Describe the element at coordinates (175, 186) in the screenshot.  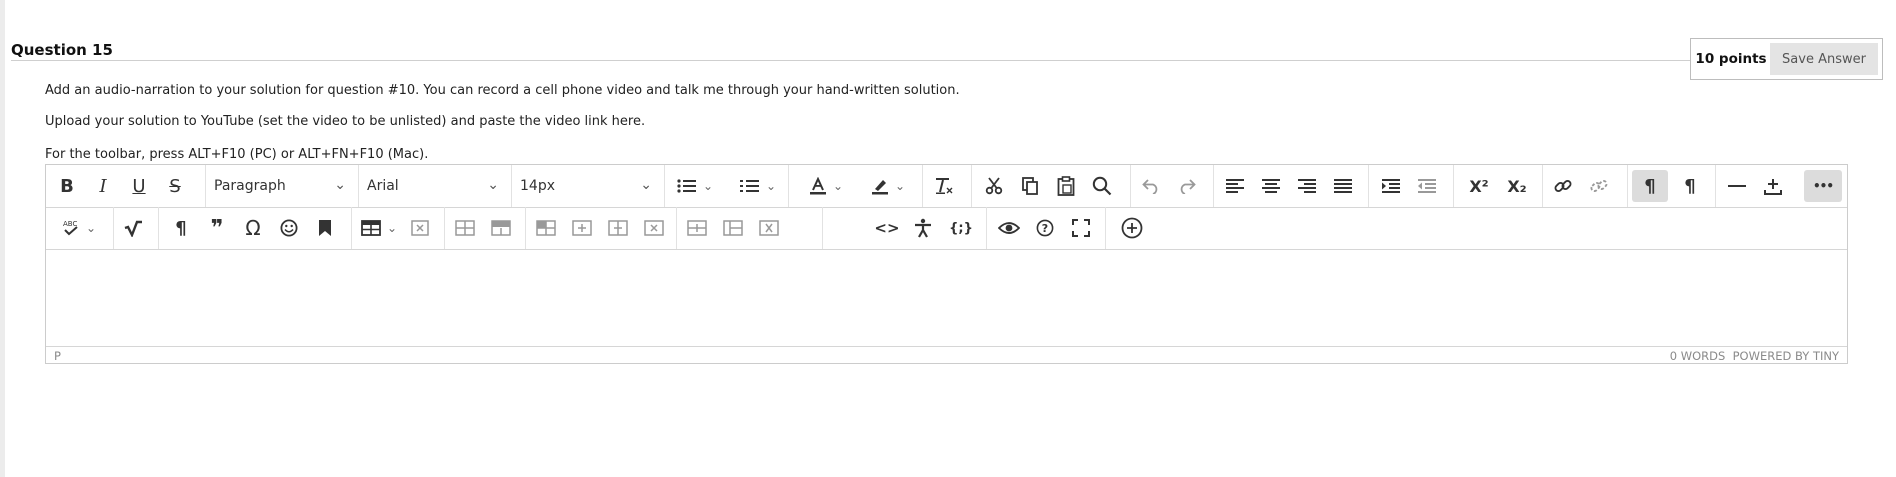
I see `strikethrough-button: S` at that location.